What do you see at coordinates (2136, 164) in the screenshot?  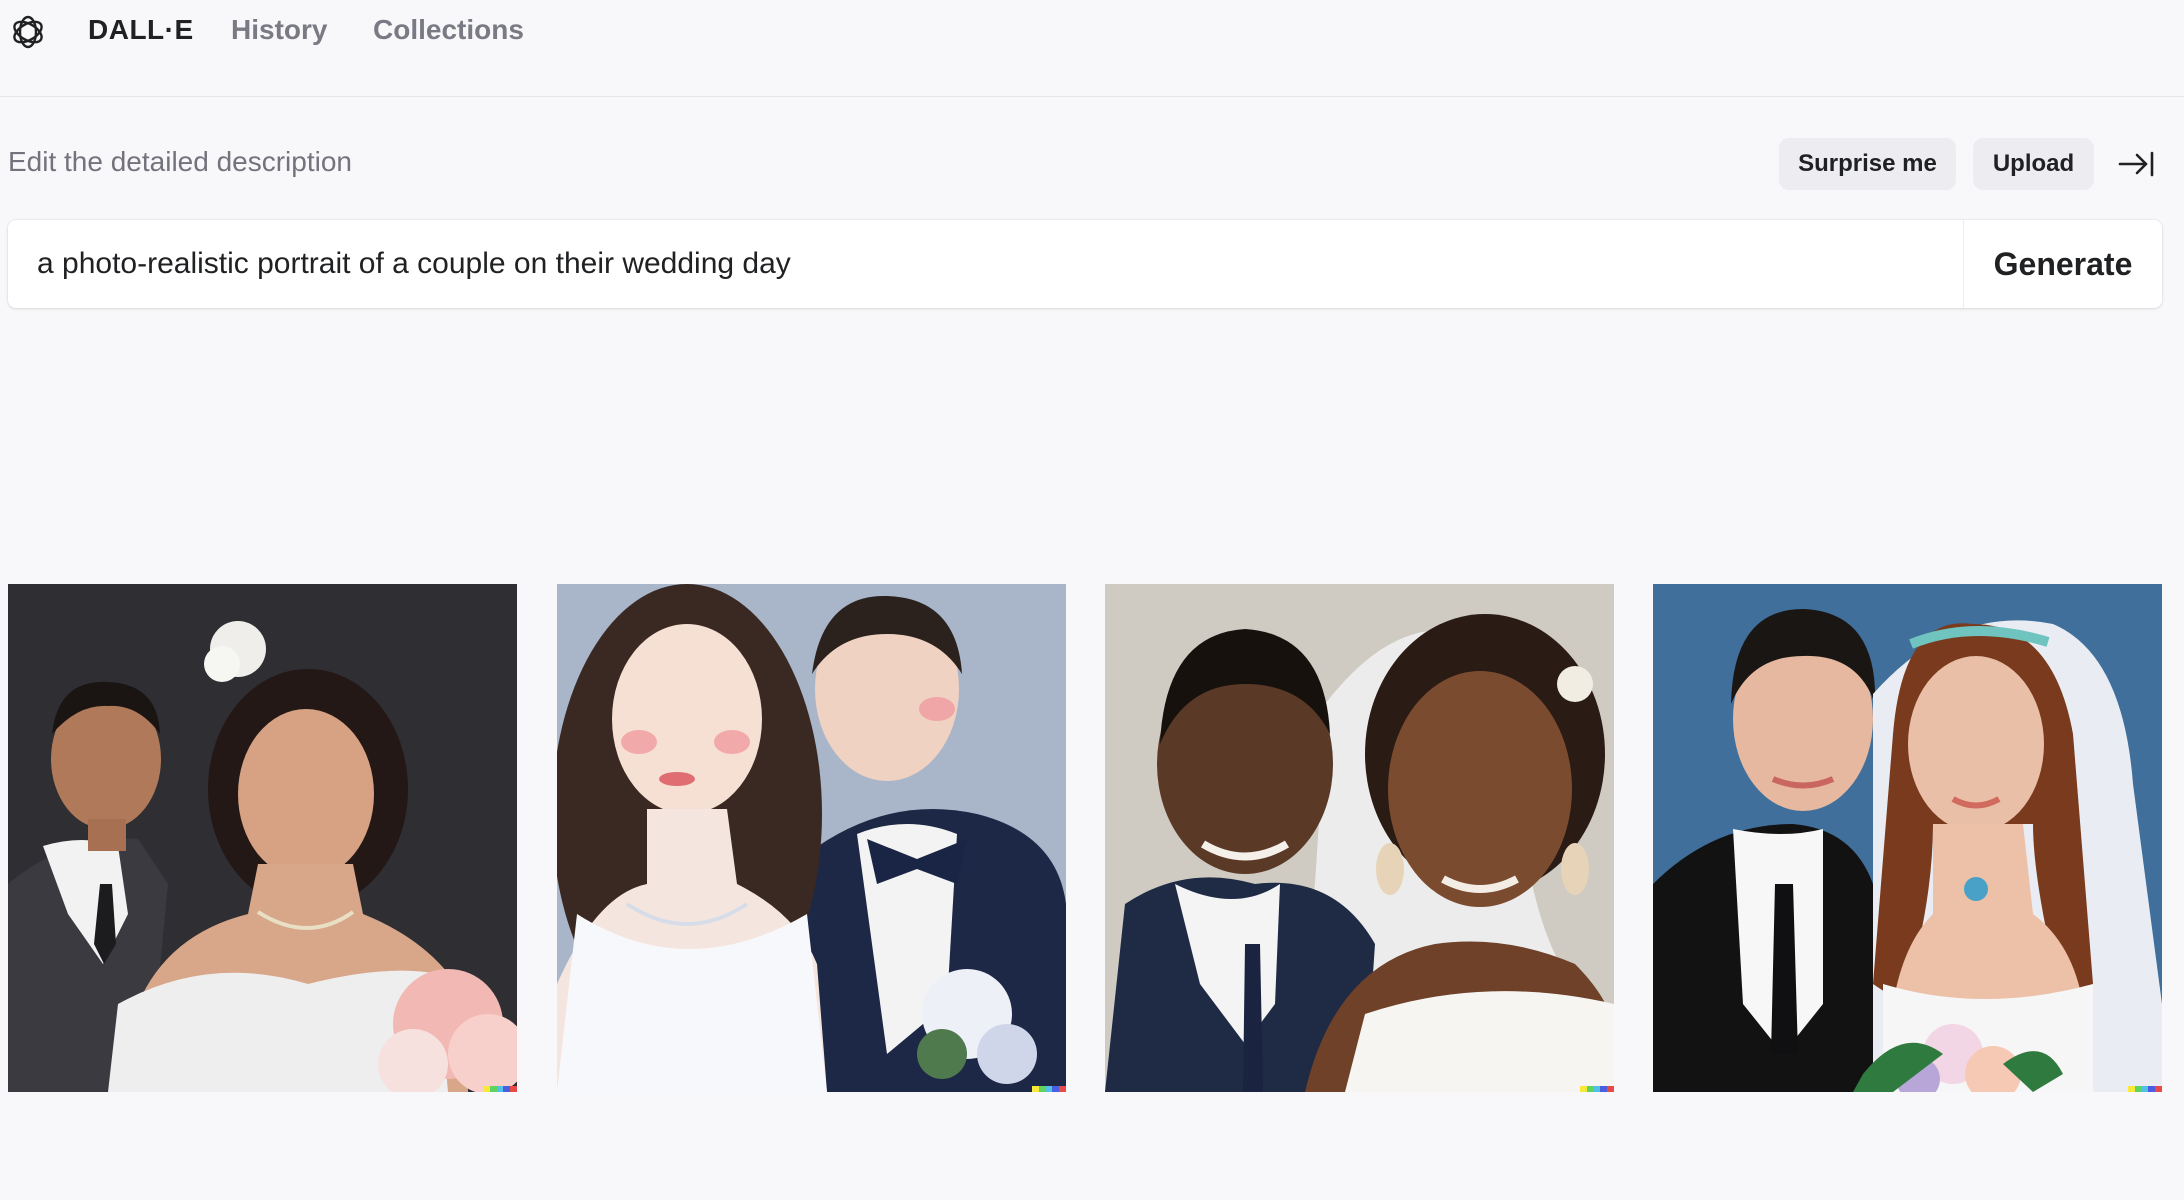 I see `collapse-right-icon` at bounding box center [2136, 164].